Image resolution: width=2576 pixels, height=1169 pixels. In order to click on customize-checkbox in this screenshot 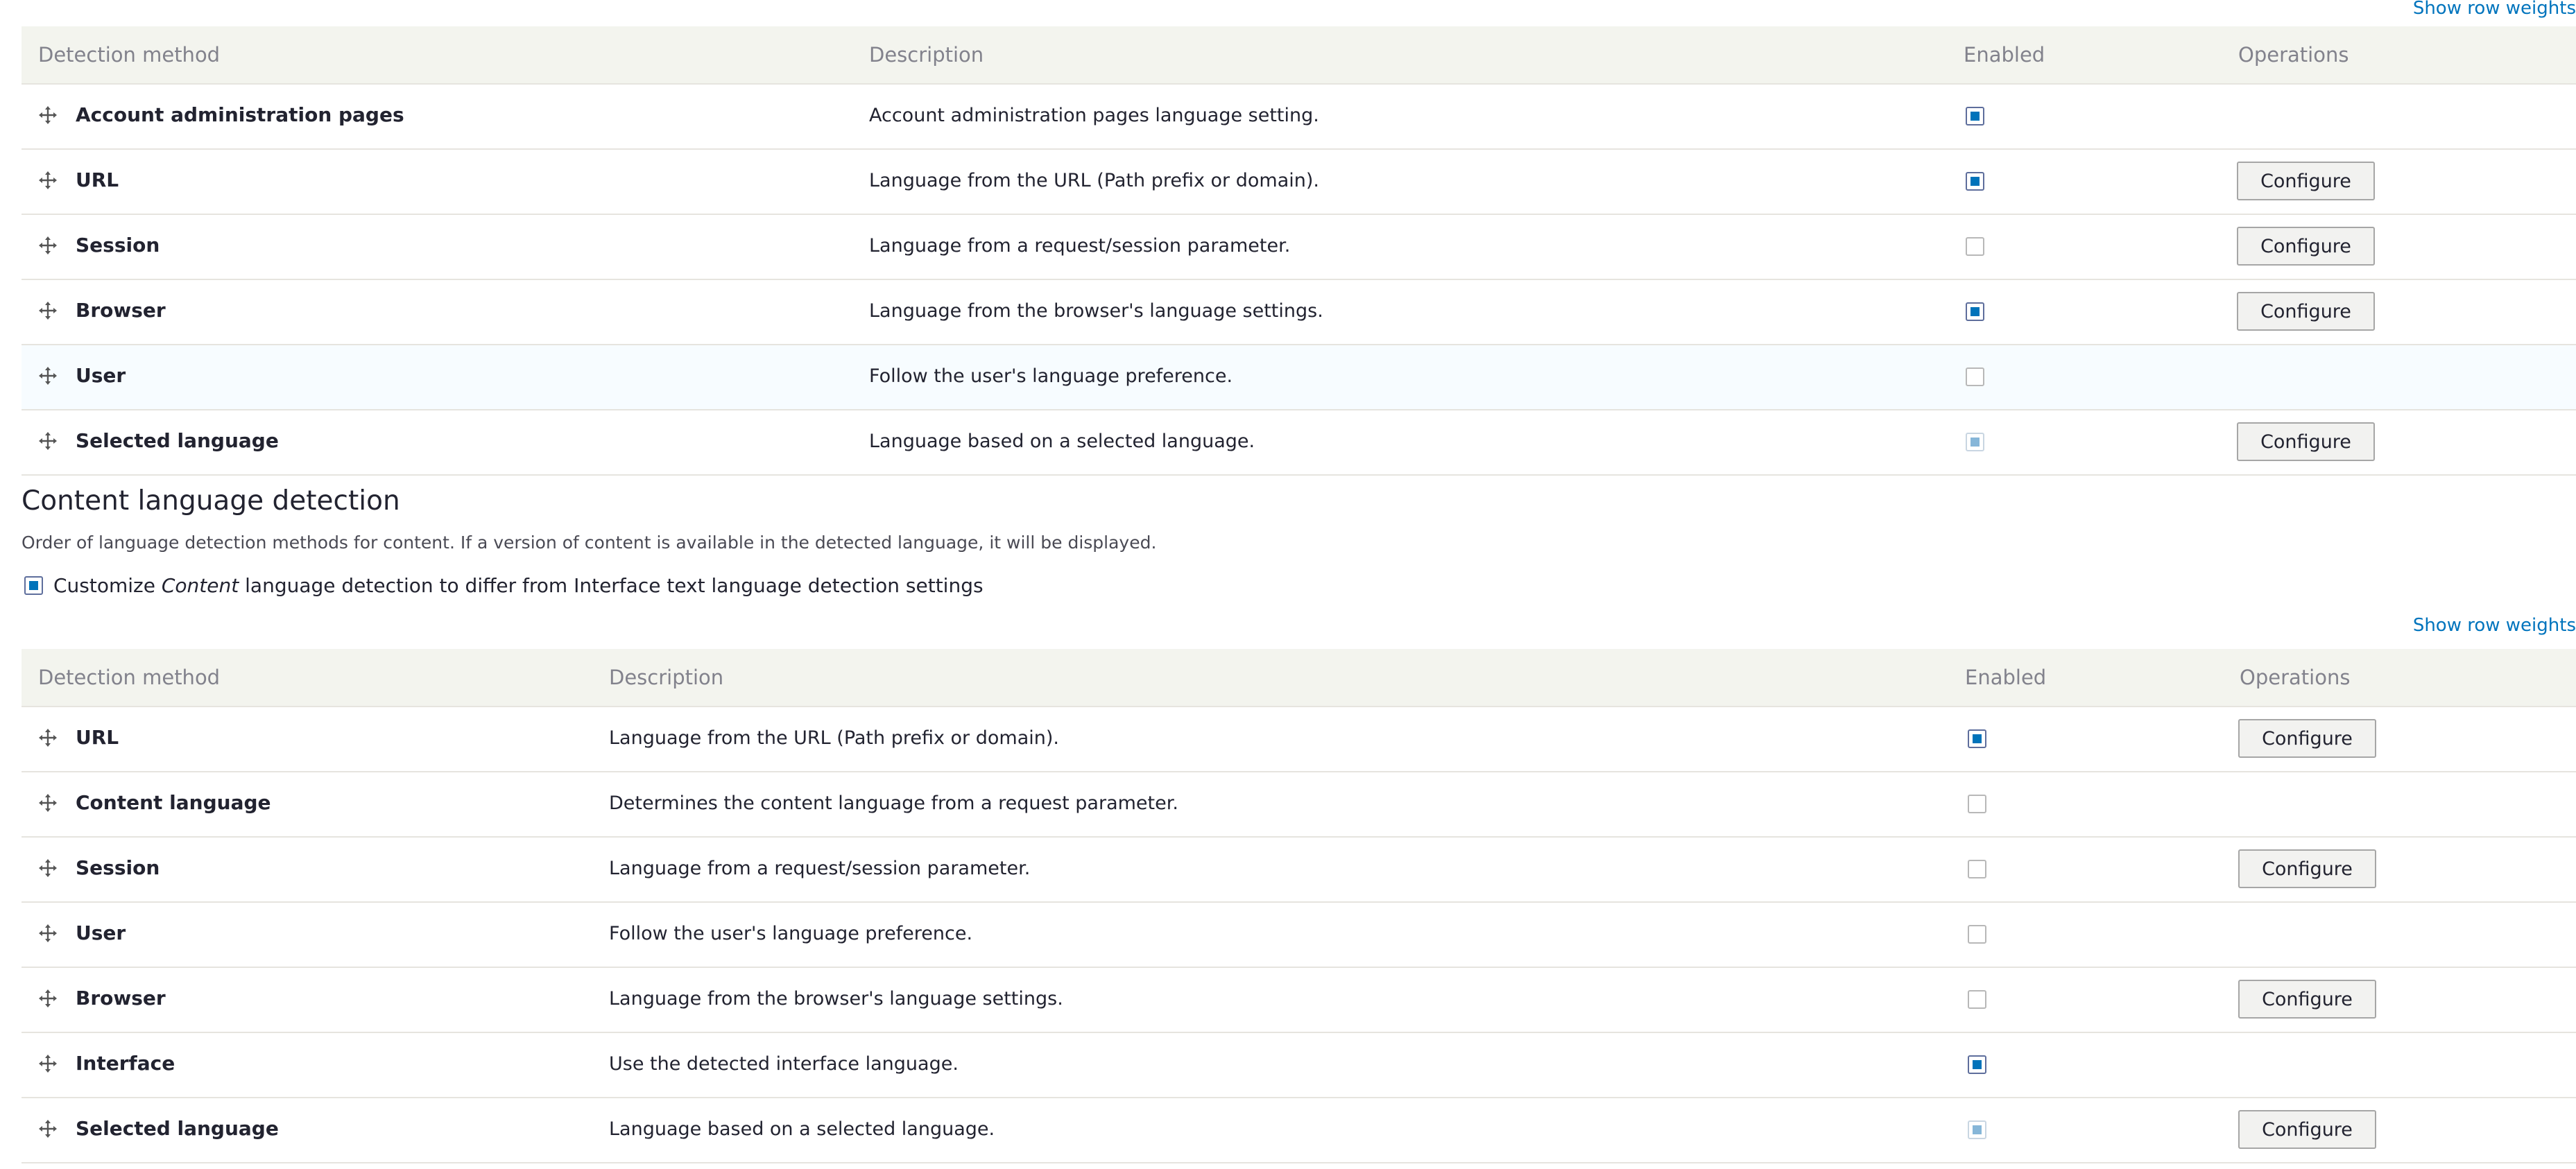, I will do `click(33, 586)`.